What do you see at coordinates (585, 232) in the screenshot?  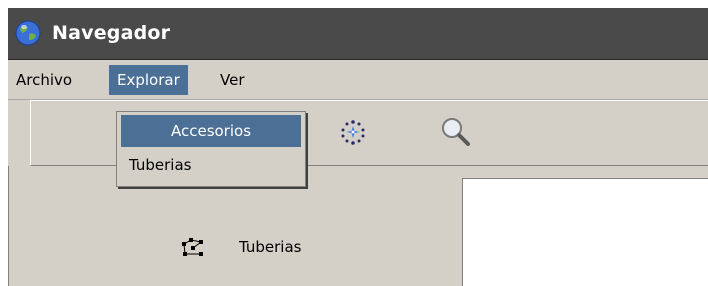 I see `content-panel` at bounding box center [585, 232].